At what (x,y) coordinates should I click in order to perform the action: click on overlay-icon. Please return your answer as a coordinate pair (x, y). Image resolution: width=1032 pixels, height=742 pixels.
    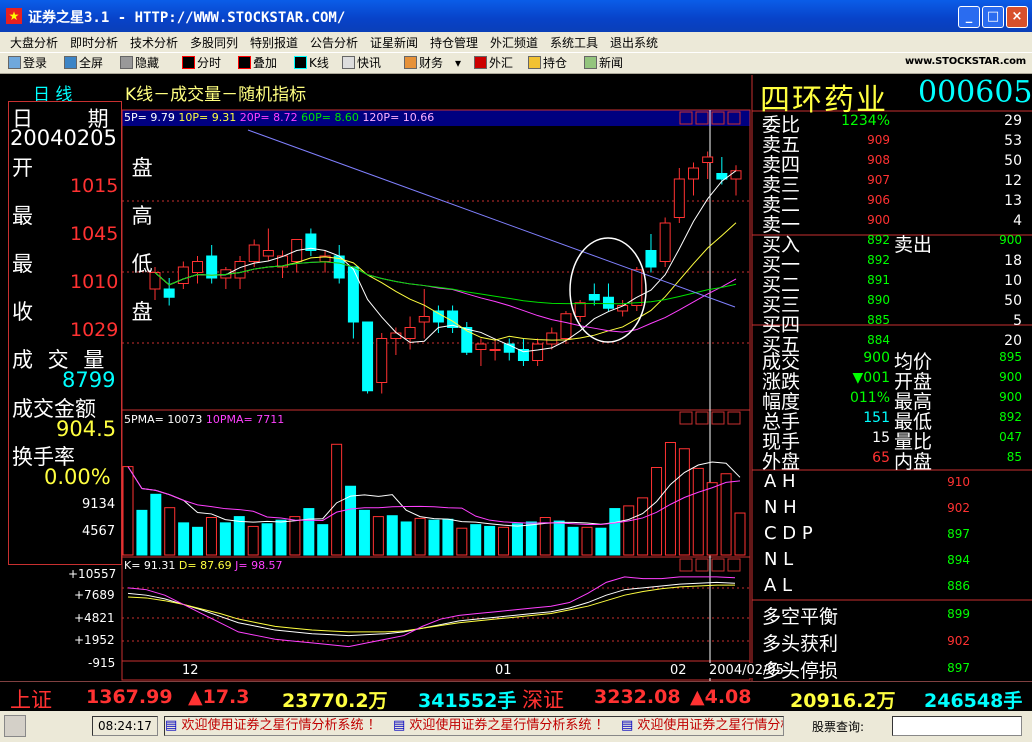
    Looking at the image, I should click on (244, 62).